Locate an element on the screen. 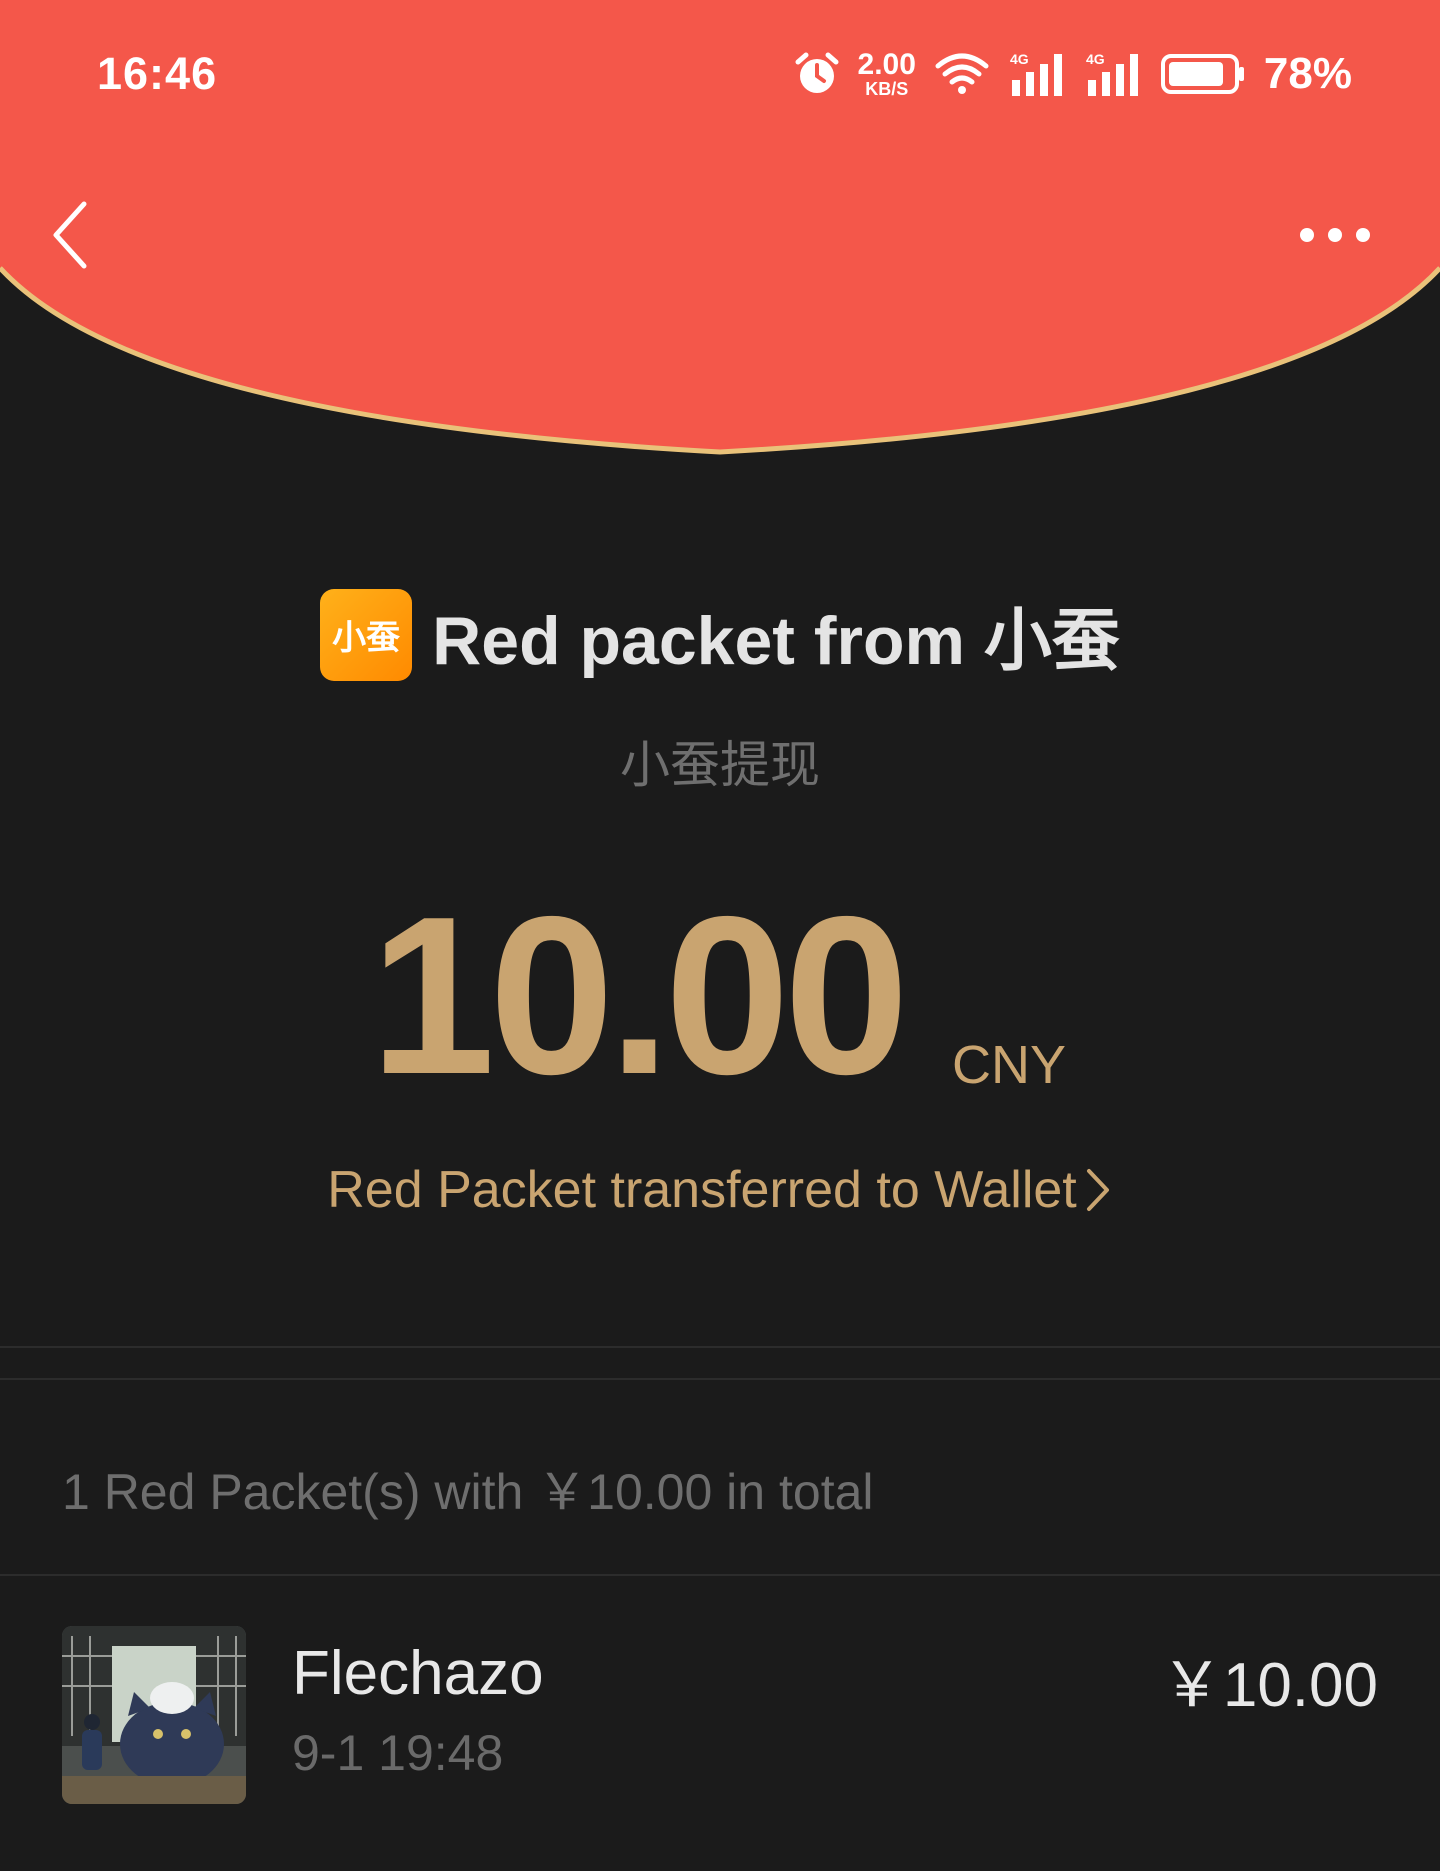 The height and width of the screenshot is (1871, 1440). packet-subtitle: 小蚕提现 is located at coordinates (720, 765).